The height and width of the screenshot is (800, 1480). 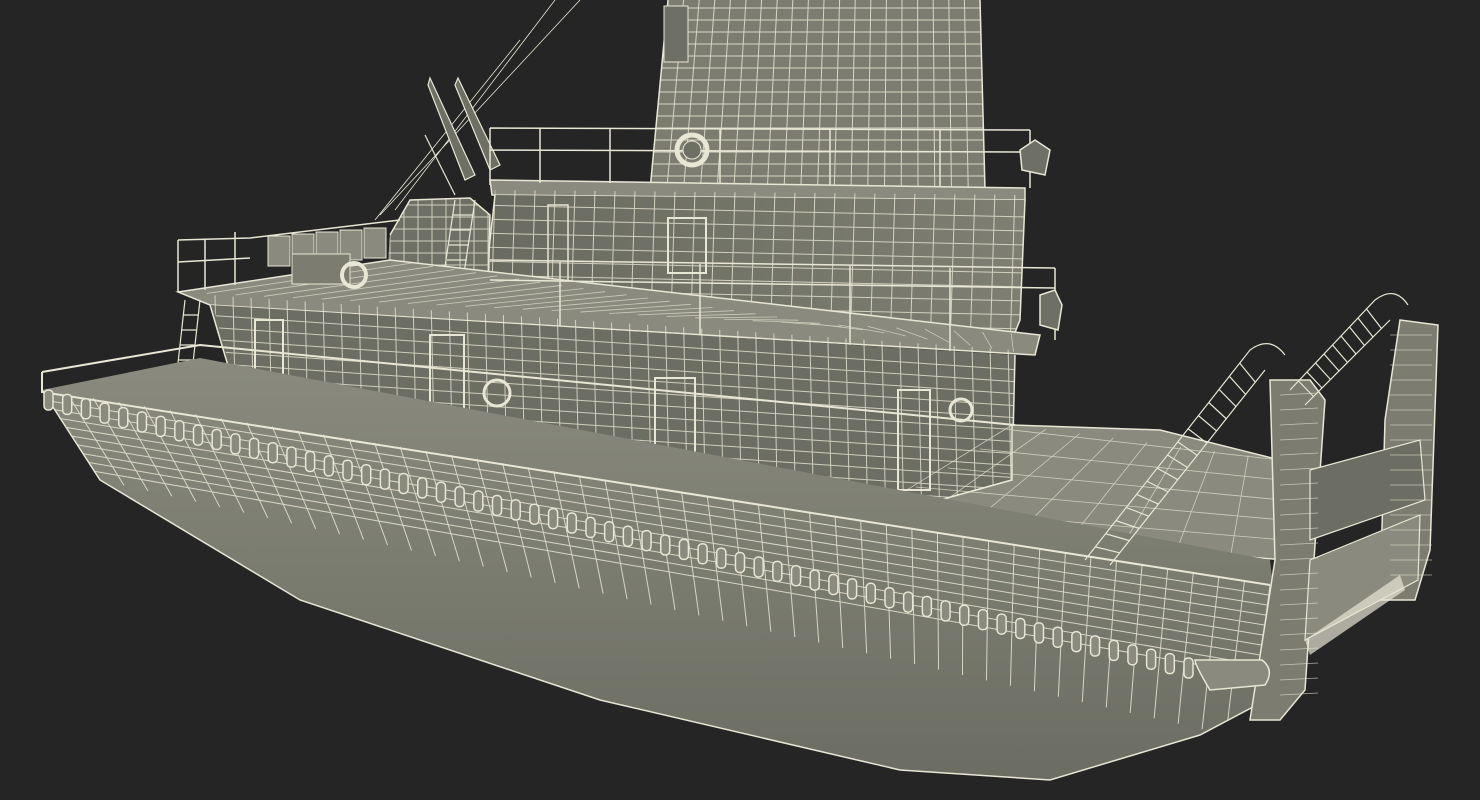 I want to click on stern-frame, so click(x=1344, y=520).